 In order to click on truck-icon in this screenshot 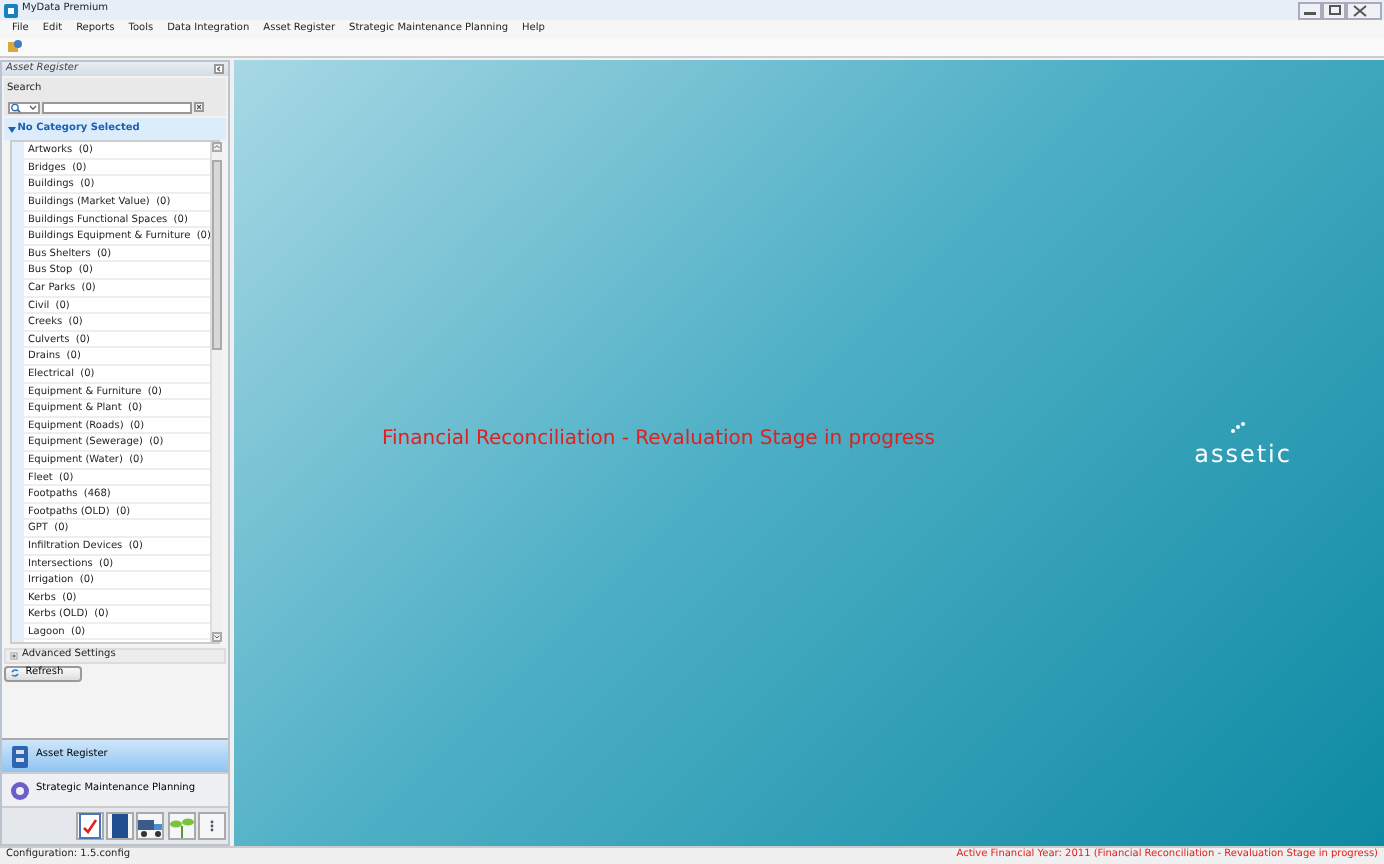, I will do `click(150, 826)`.